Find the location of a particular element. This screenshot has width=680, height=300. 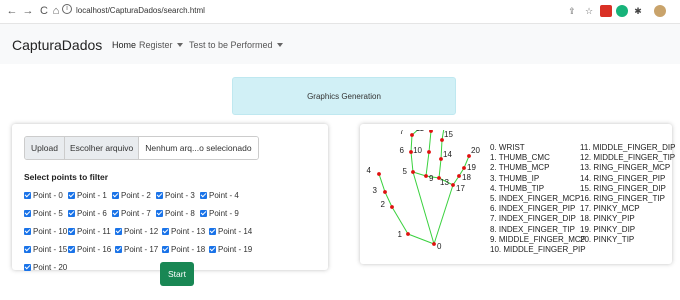

landmark-legend-item: 1. THUMB_CMC is located at coordinates (520, 158).